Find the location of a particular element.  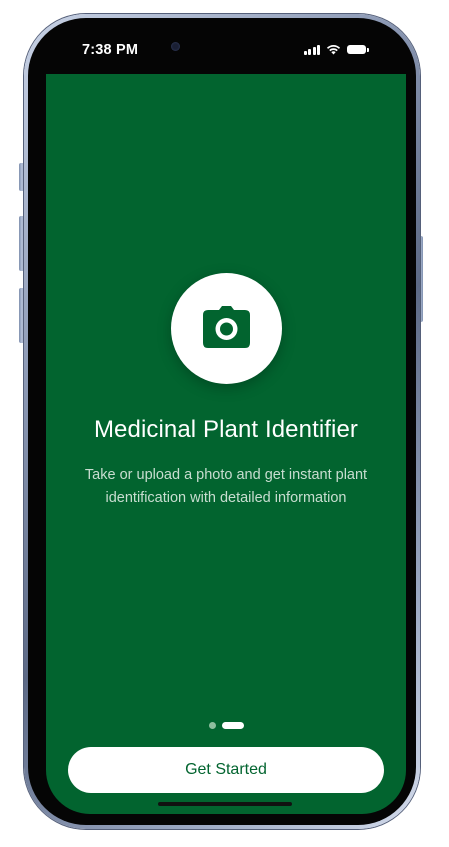

status-icons is located at coordinates (336, 49).